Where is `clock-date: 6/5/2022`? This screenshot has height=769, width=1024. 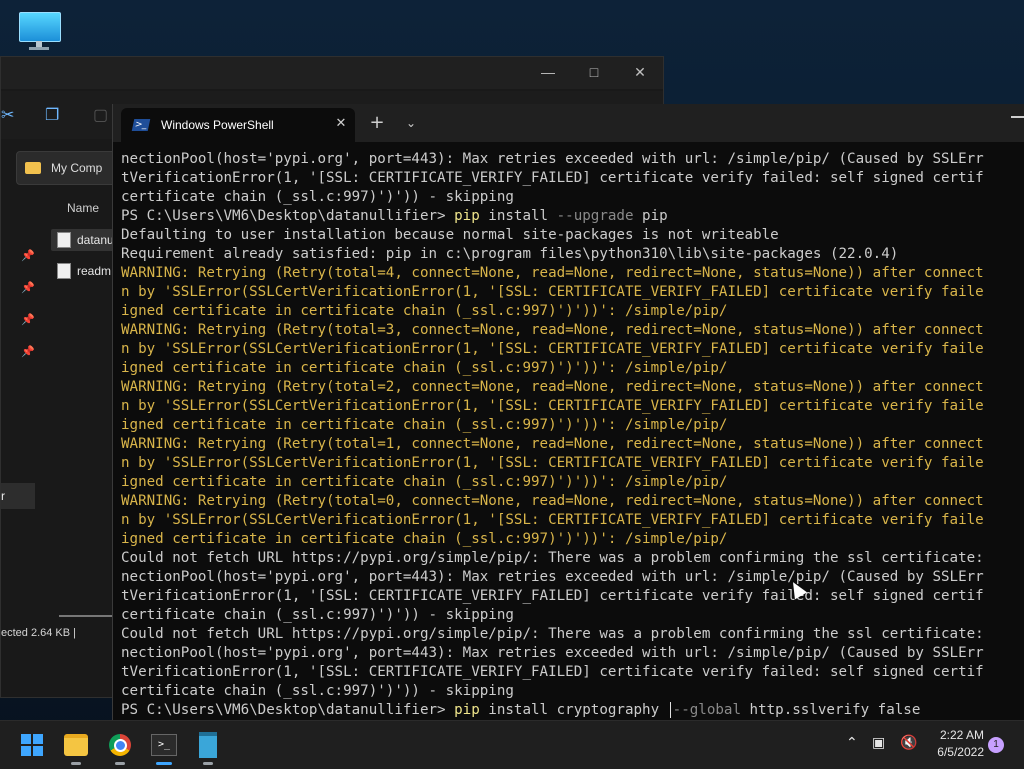
clock-date: 6/5/2022 is located at coordinates (960, 752).